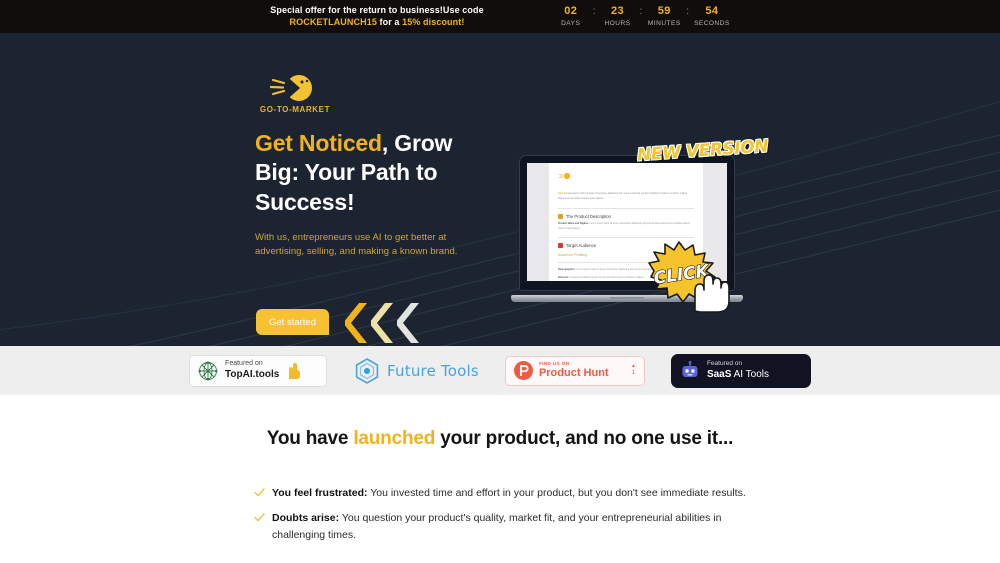  I want to click on countdown-seconds: 54 SECONDS, so click(712, 16).